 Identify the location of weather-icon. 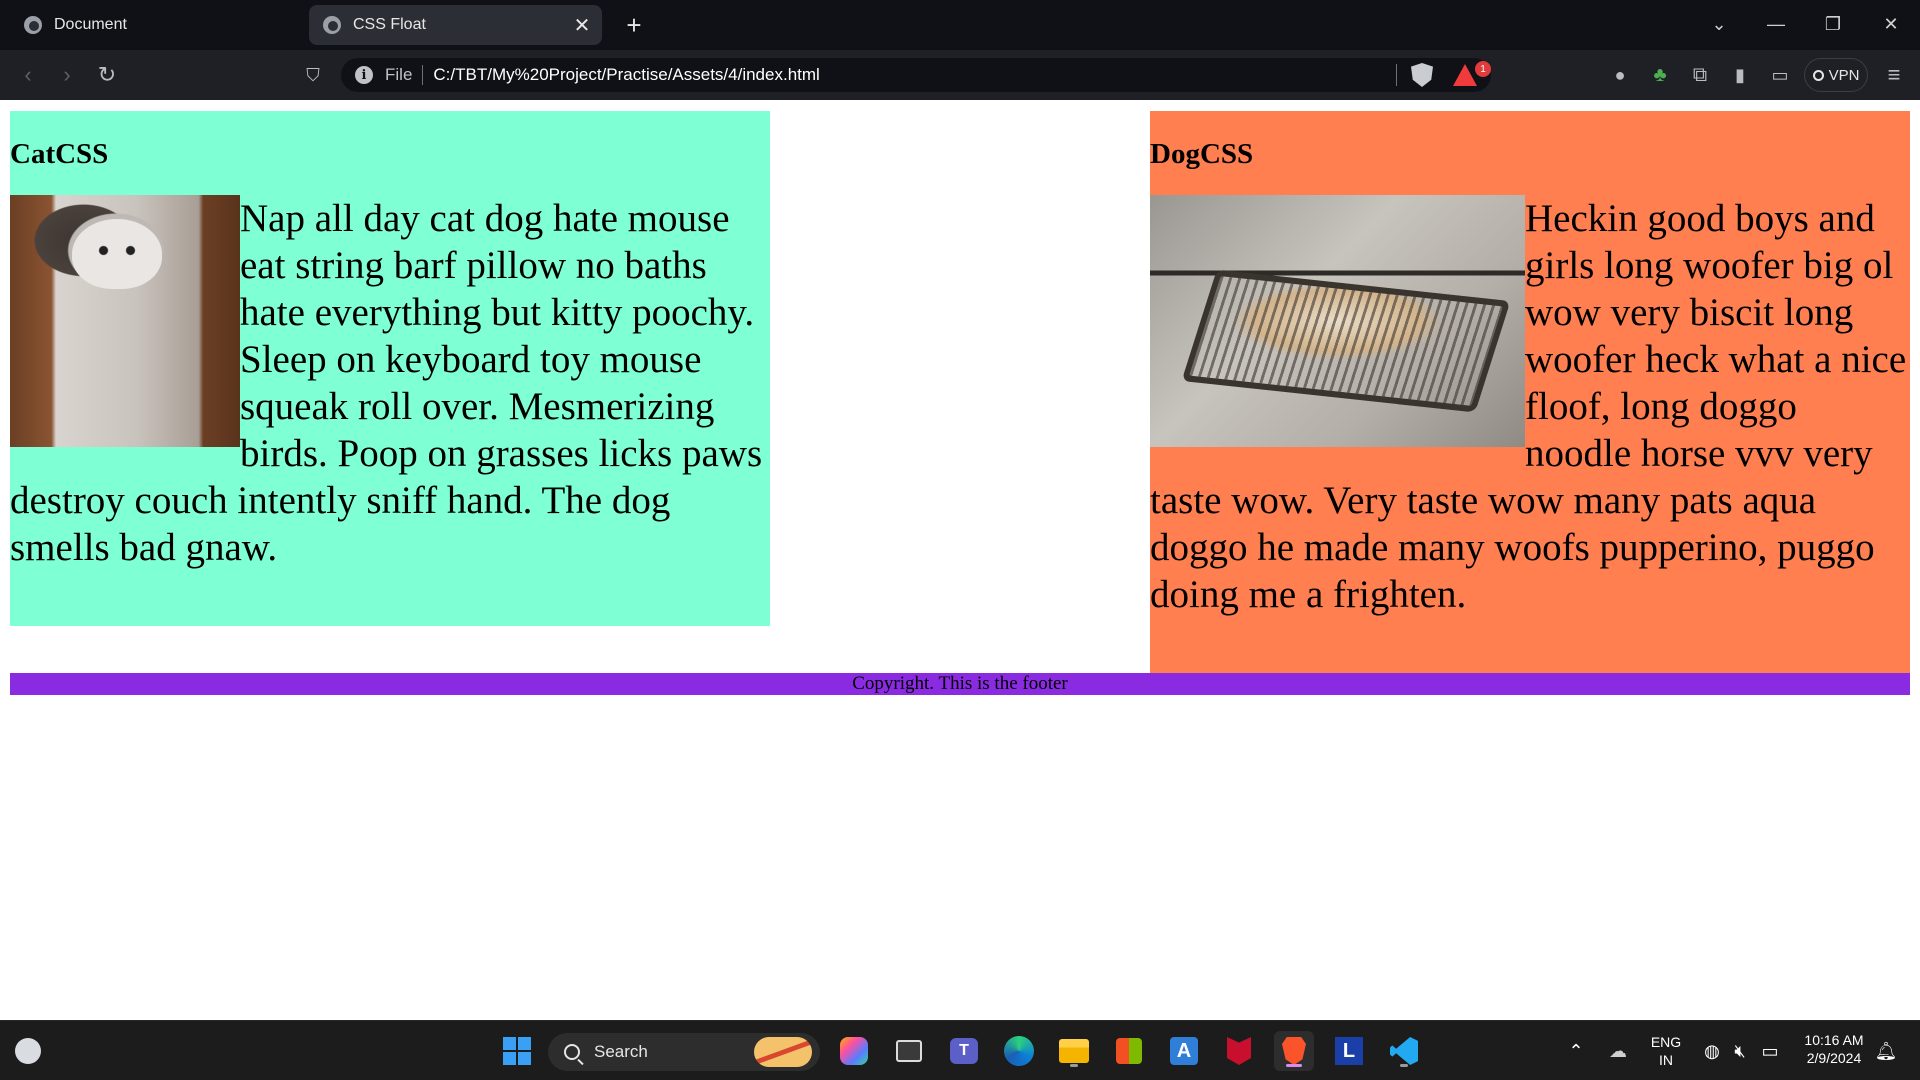
(28, 1051).